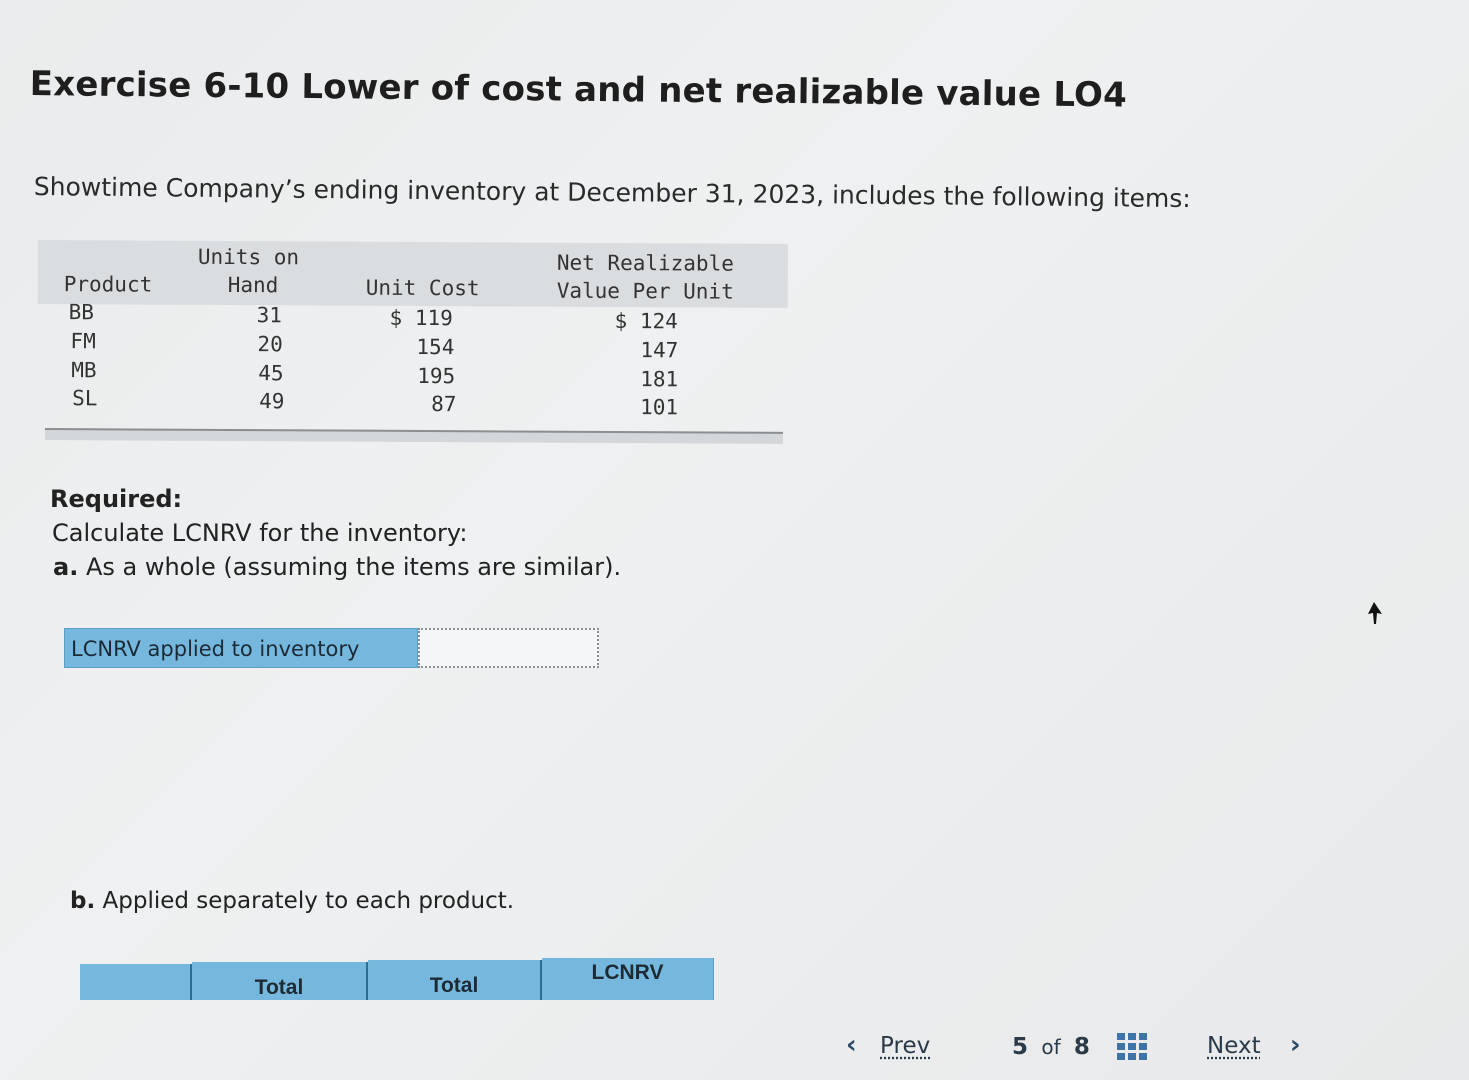 The width and height of the screenshot is (1469, 1080). I want to click on lcnrv-label: LCNRV applied to inventory, so click(241, 648).